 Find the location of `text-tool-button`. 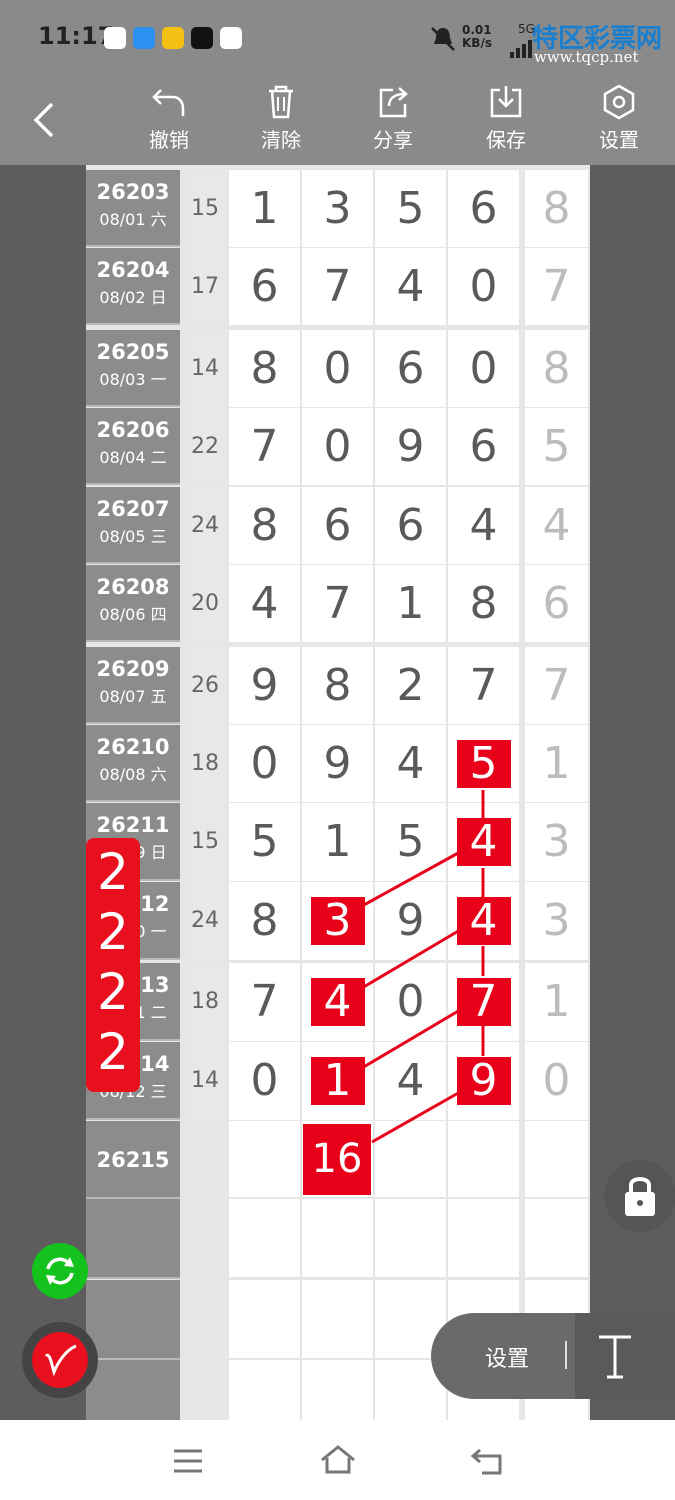

text-tool-button is located at coordinates (625, 1356).